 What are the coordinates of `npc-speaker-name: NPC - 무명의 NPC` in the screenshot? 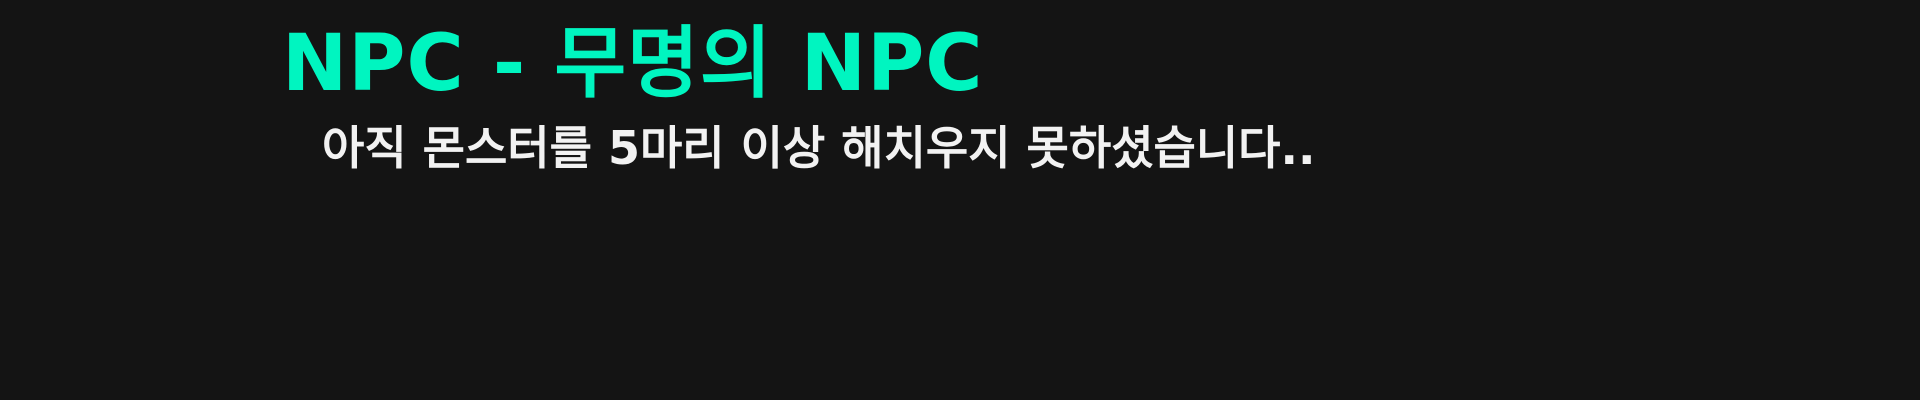 It's located at (633, 64).